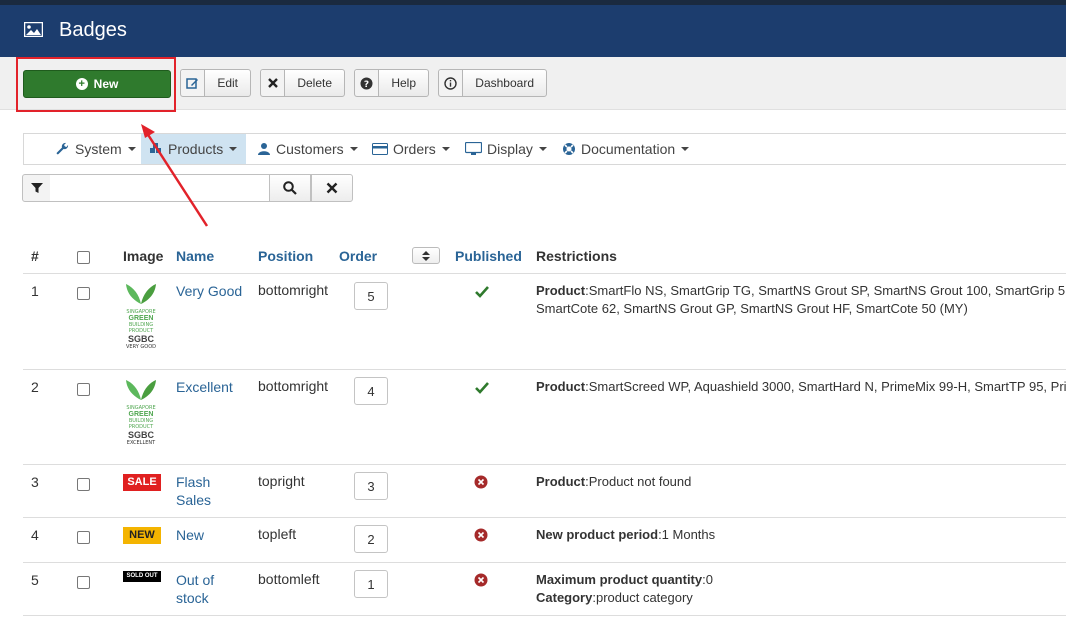 Image resolution: width=1066 pixels, height=622 pixels. Describe the element at coordinates (314, 83) in the screenshot. I see `delete-label: Delete` at that location.